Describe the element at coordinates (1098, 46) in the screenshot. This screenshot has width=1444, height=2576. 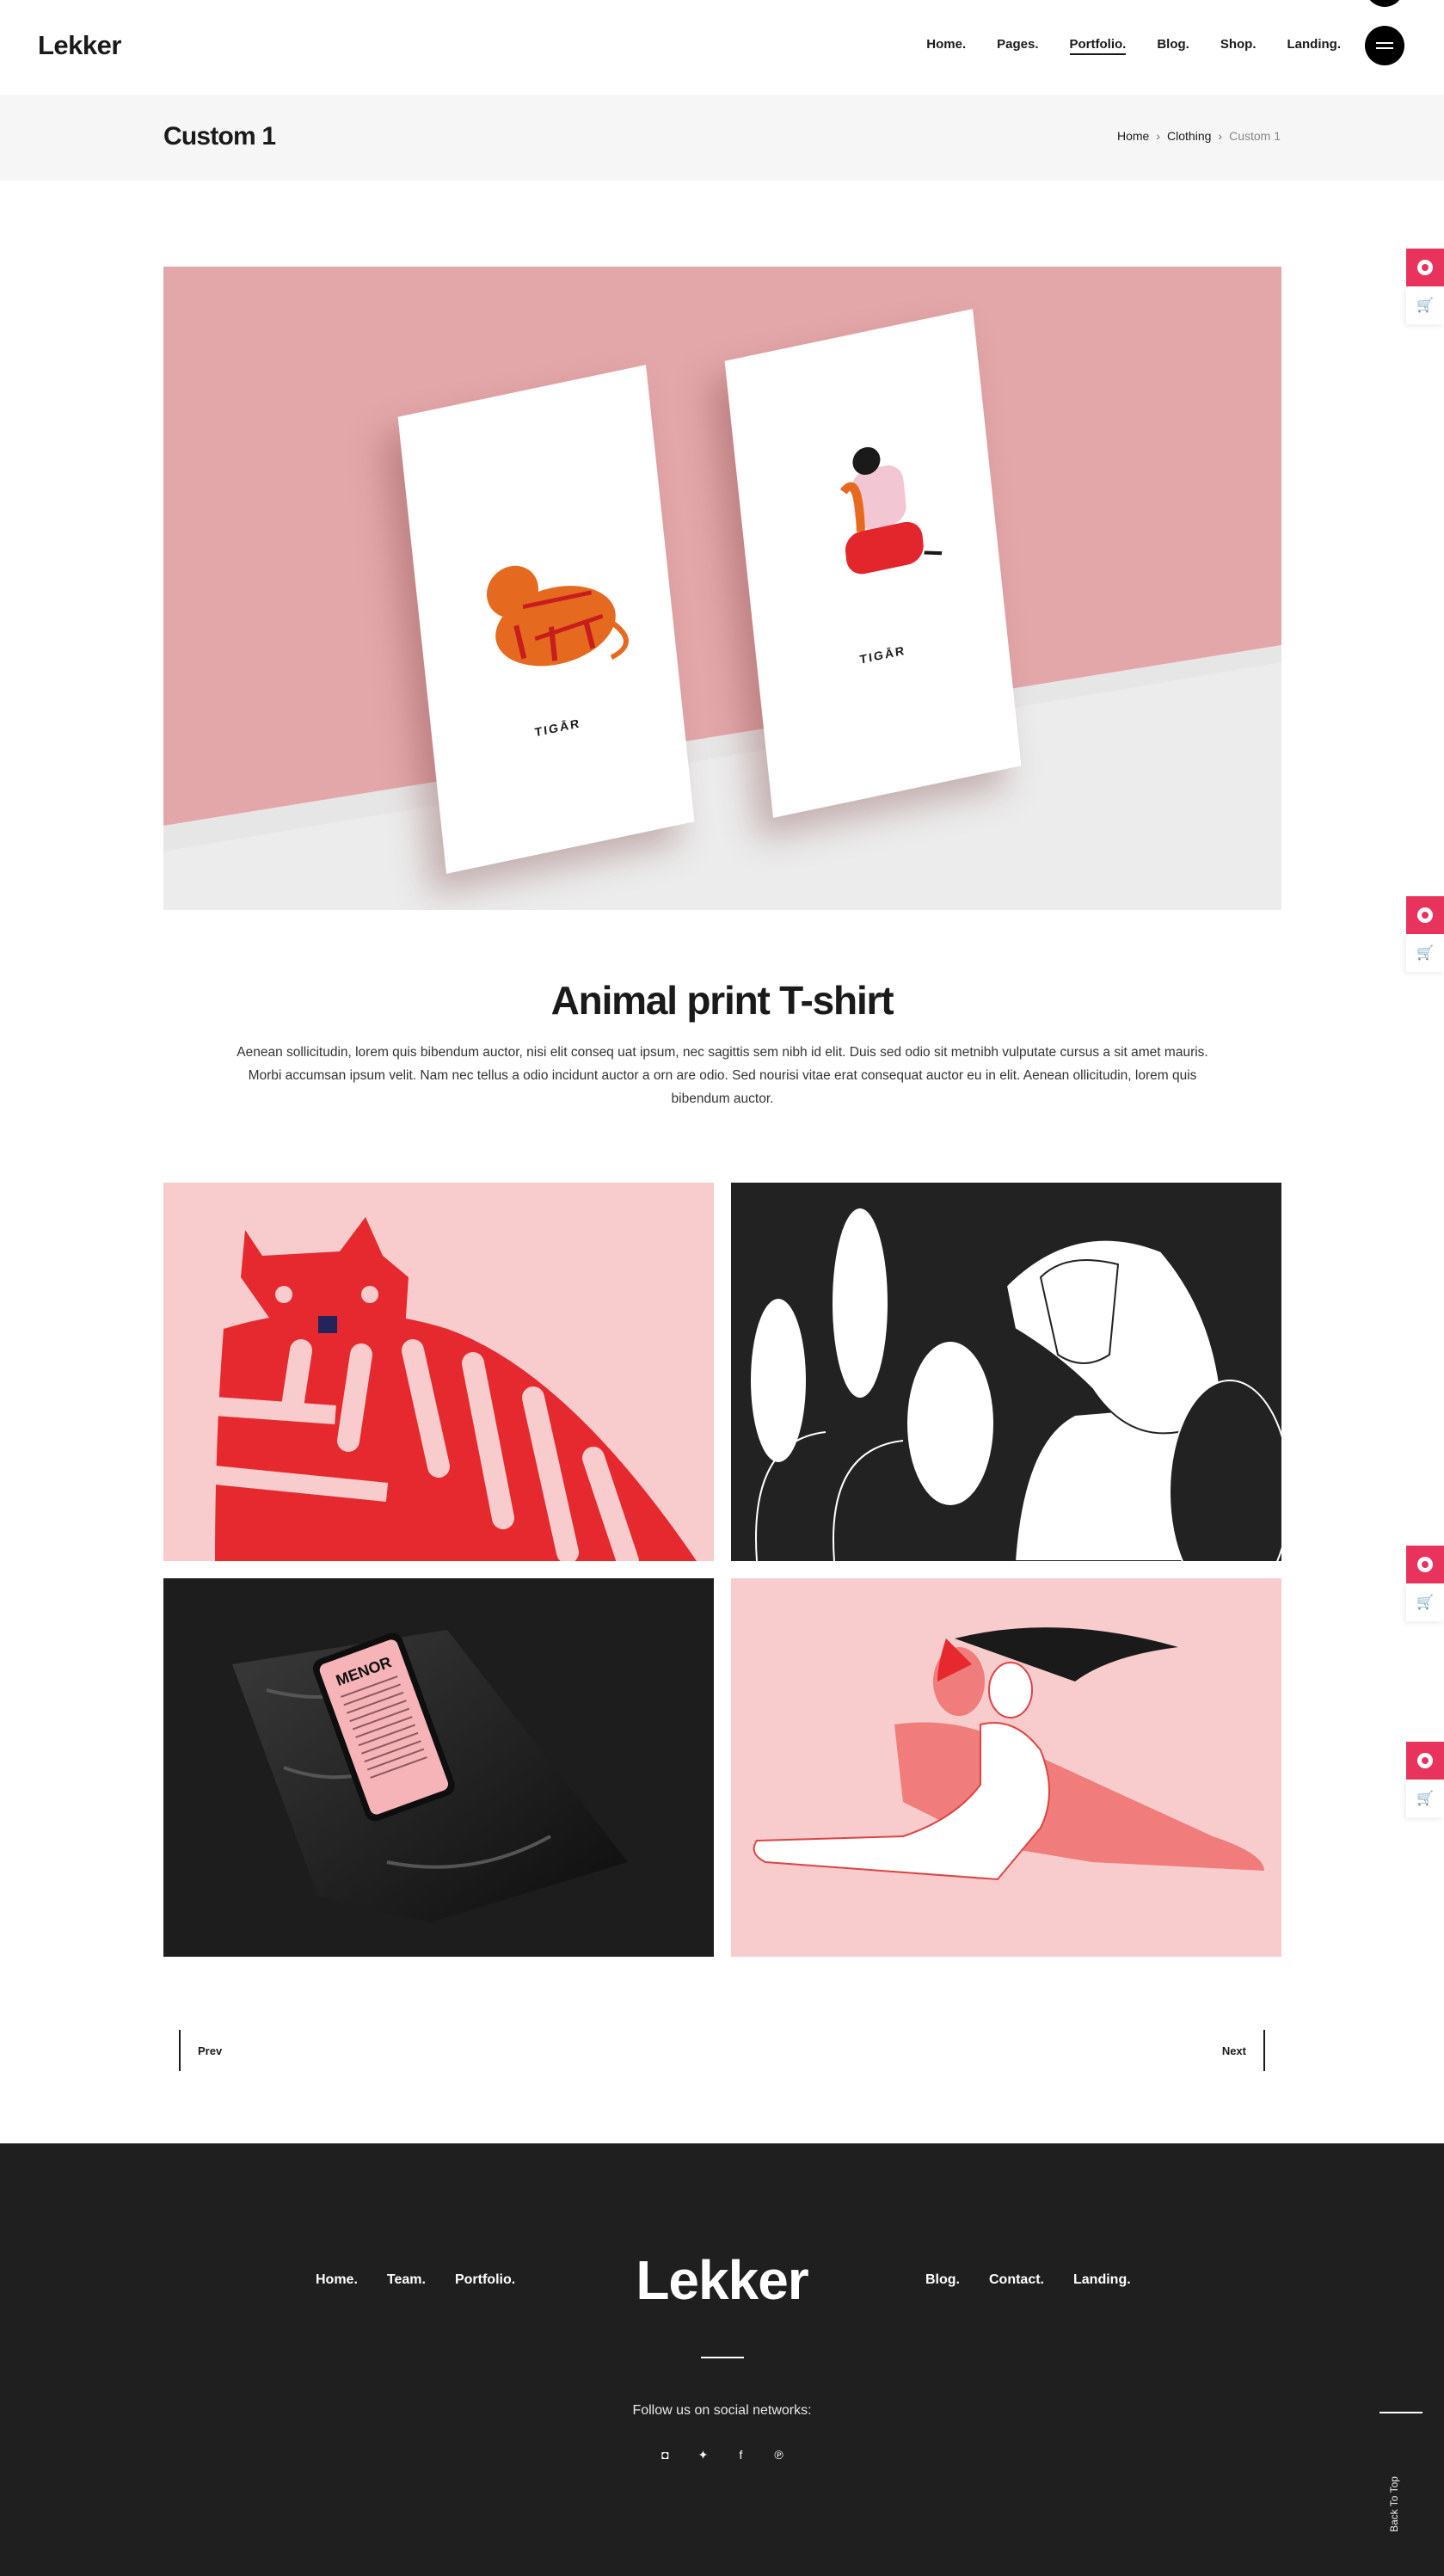
I see `nav-portfolio: Portfolio.` at that location.